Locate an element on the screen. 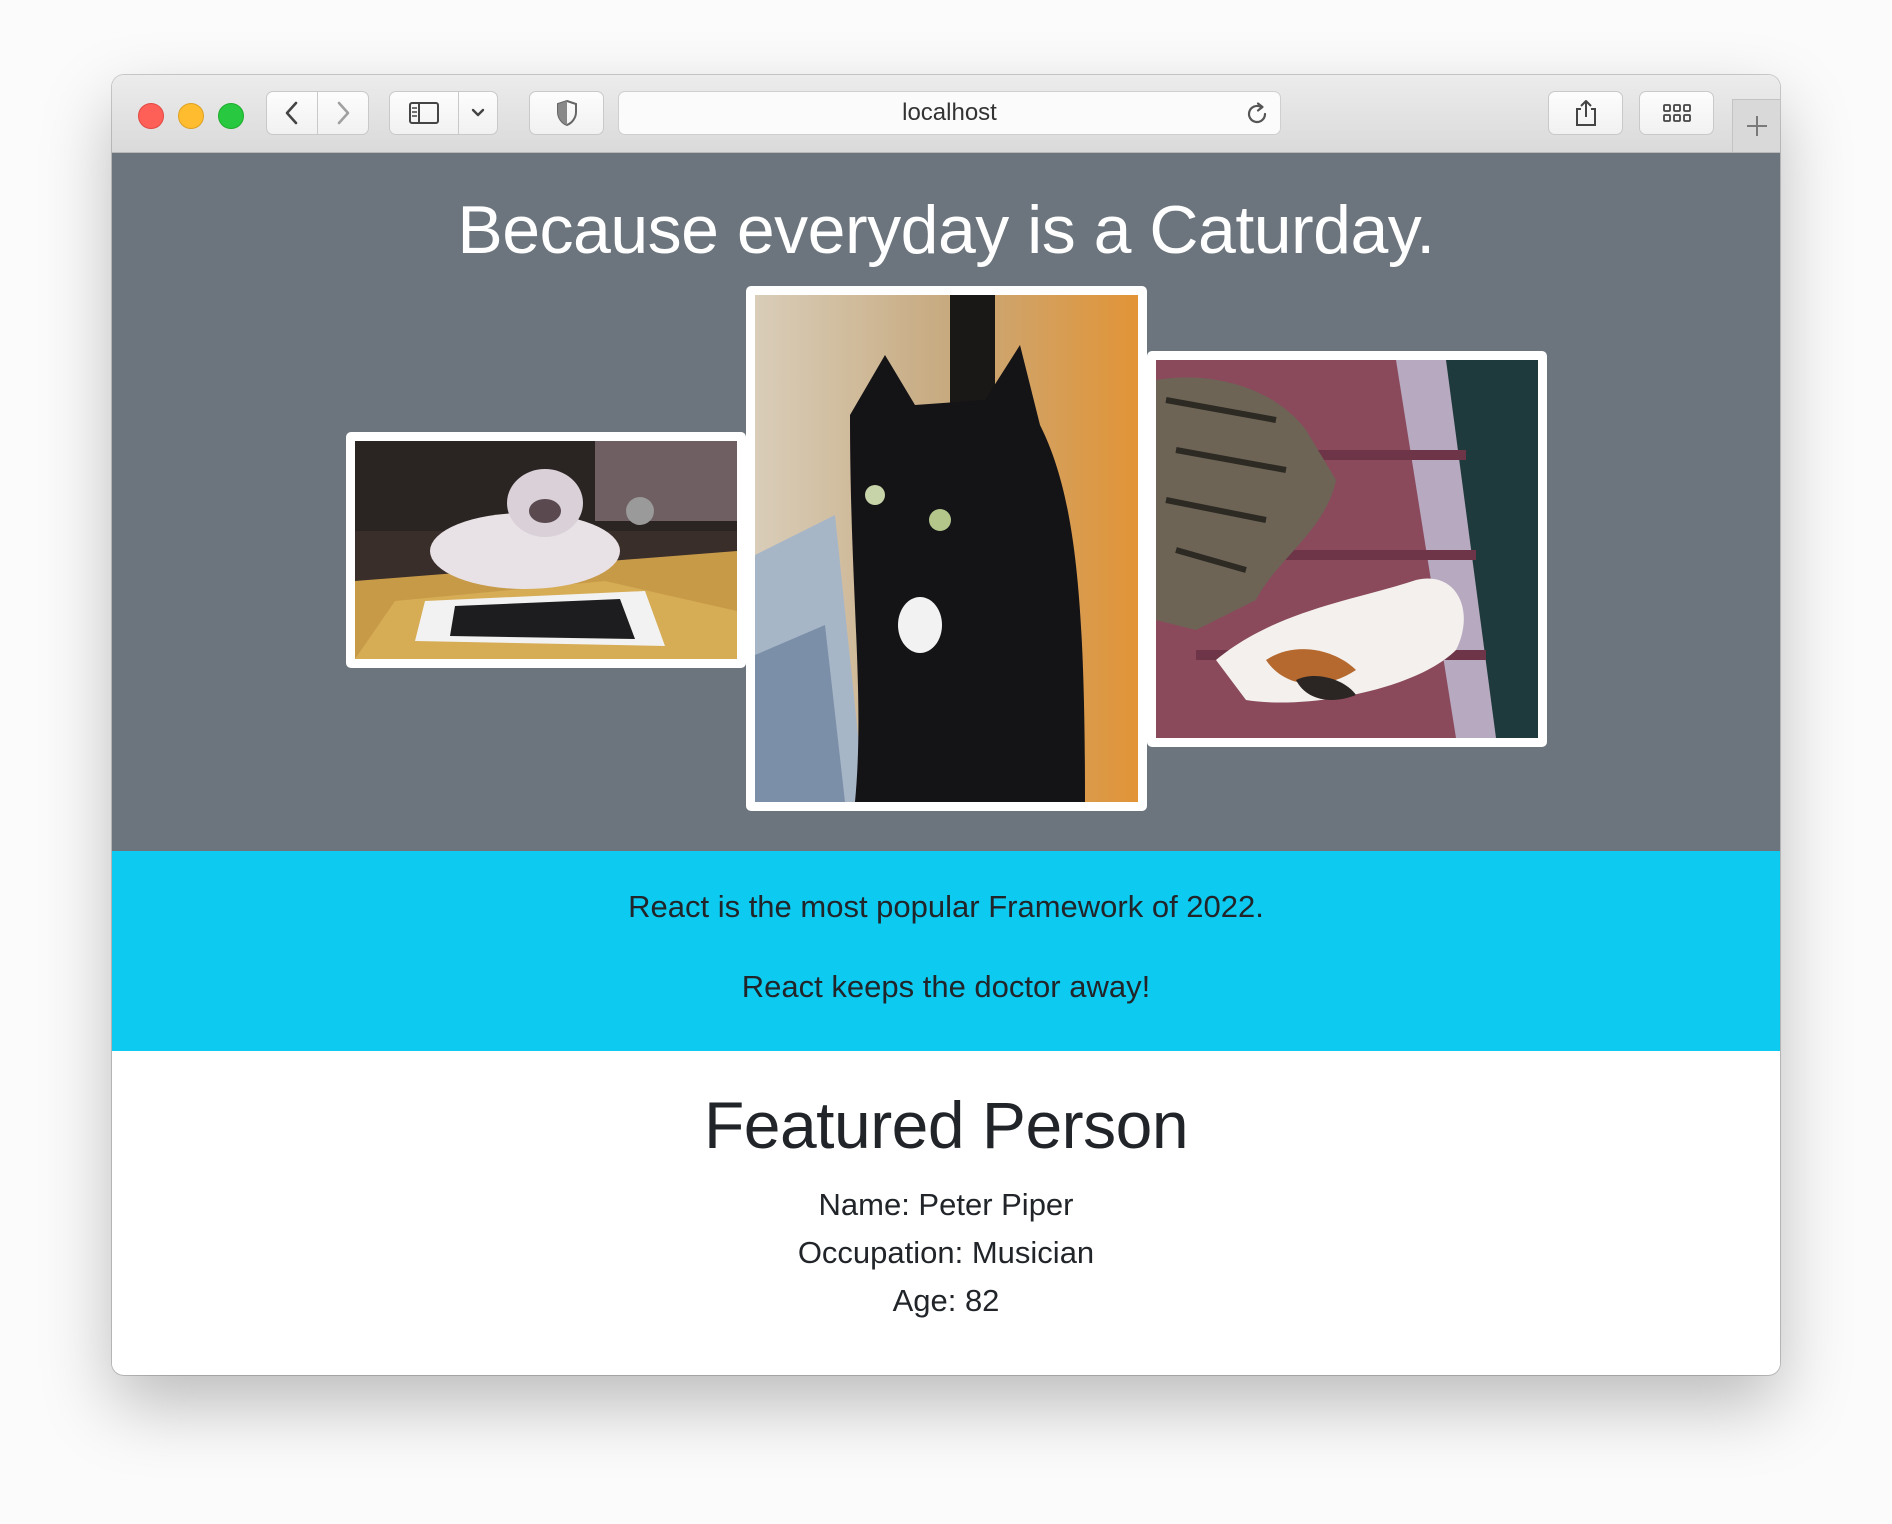 Image resolution: width=1892 pixels, height=1524 pixels. plus-icon is located at coordinates (1756, 126).